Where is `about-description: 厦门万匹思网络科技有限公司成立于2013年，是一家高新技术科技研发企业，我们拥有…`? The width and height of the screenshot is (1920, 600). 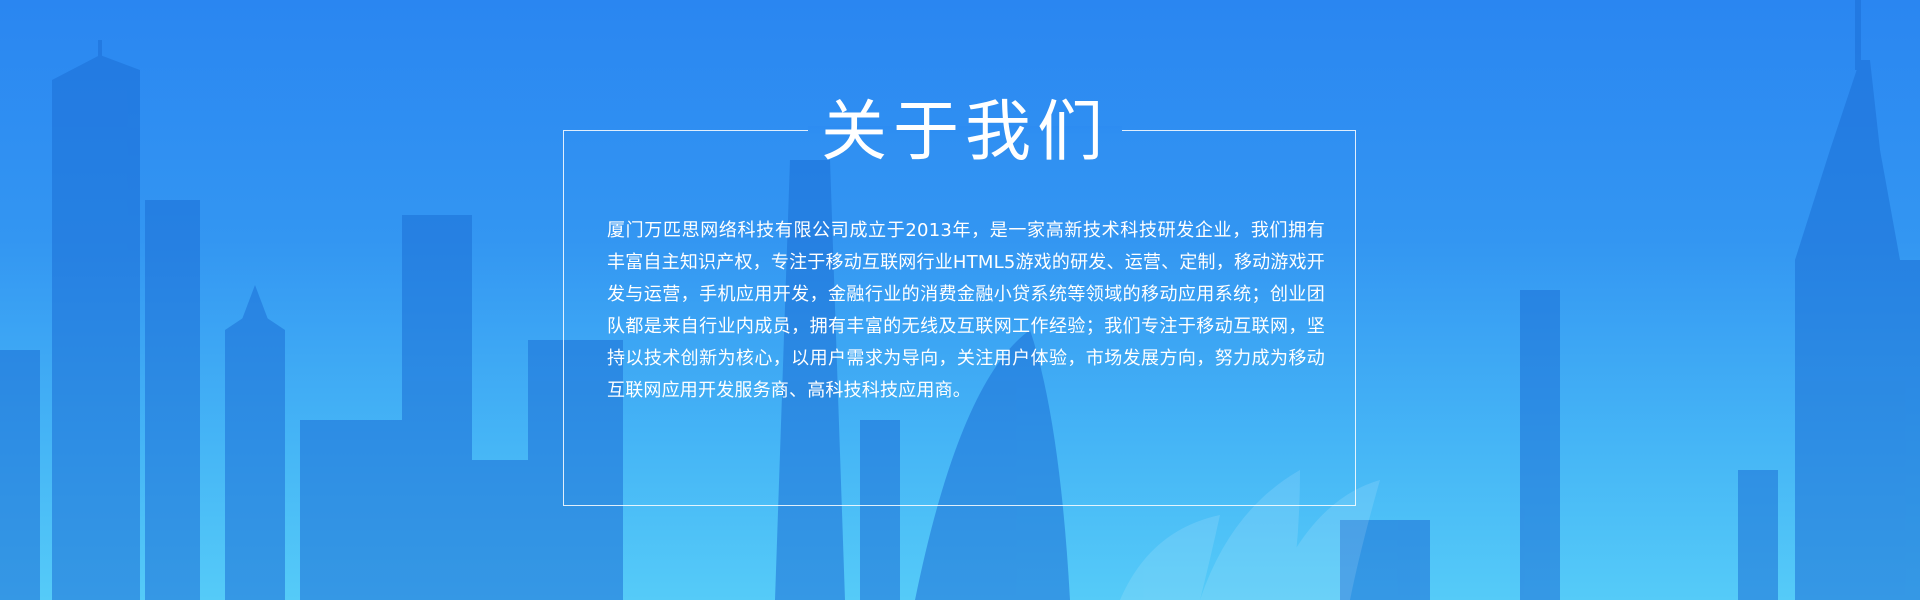 about-description: 厦门万匹思网络科技有限公司成立于2013年，是一家高新技术科技研发企业，我们拥有… is located at coordinates (966, 310).